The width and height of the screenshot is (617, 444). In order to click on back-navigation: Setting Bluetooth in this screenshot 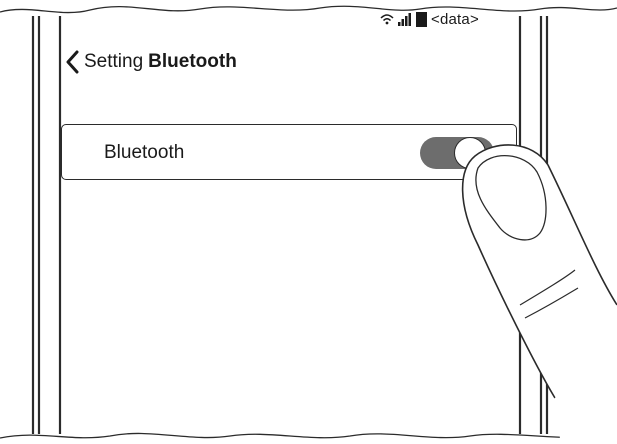, I will do `click(150, 62)`.